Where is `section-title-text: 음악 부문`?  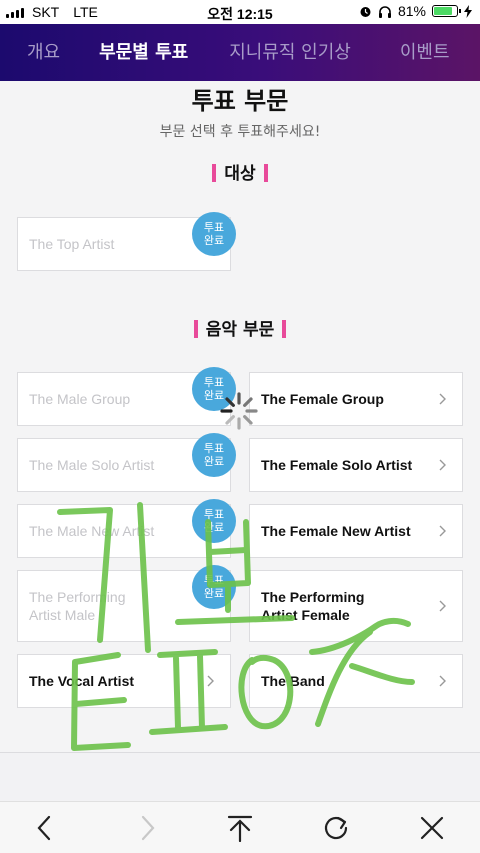 section-title-text: 음악 부문 is located at coordinates (240, 330).